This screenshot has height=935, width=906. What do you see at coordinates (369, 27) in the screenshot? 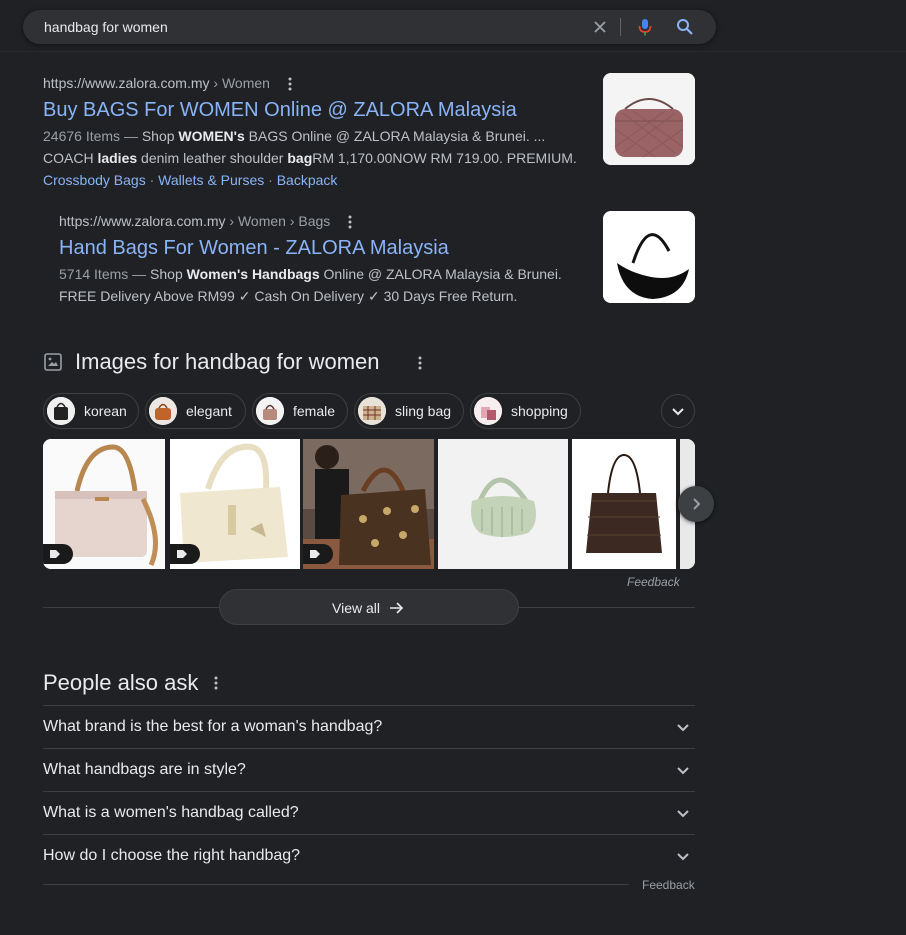
I see `search-box: handbag for women` at bounding box center [369, 27].